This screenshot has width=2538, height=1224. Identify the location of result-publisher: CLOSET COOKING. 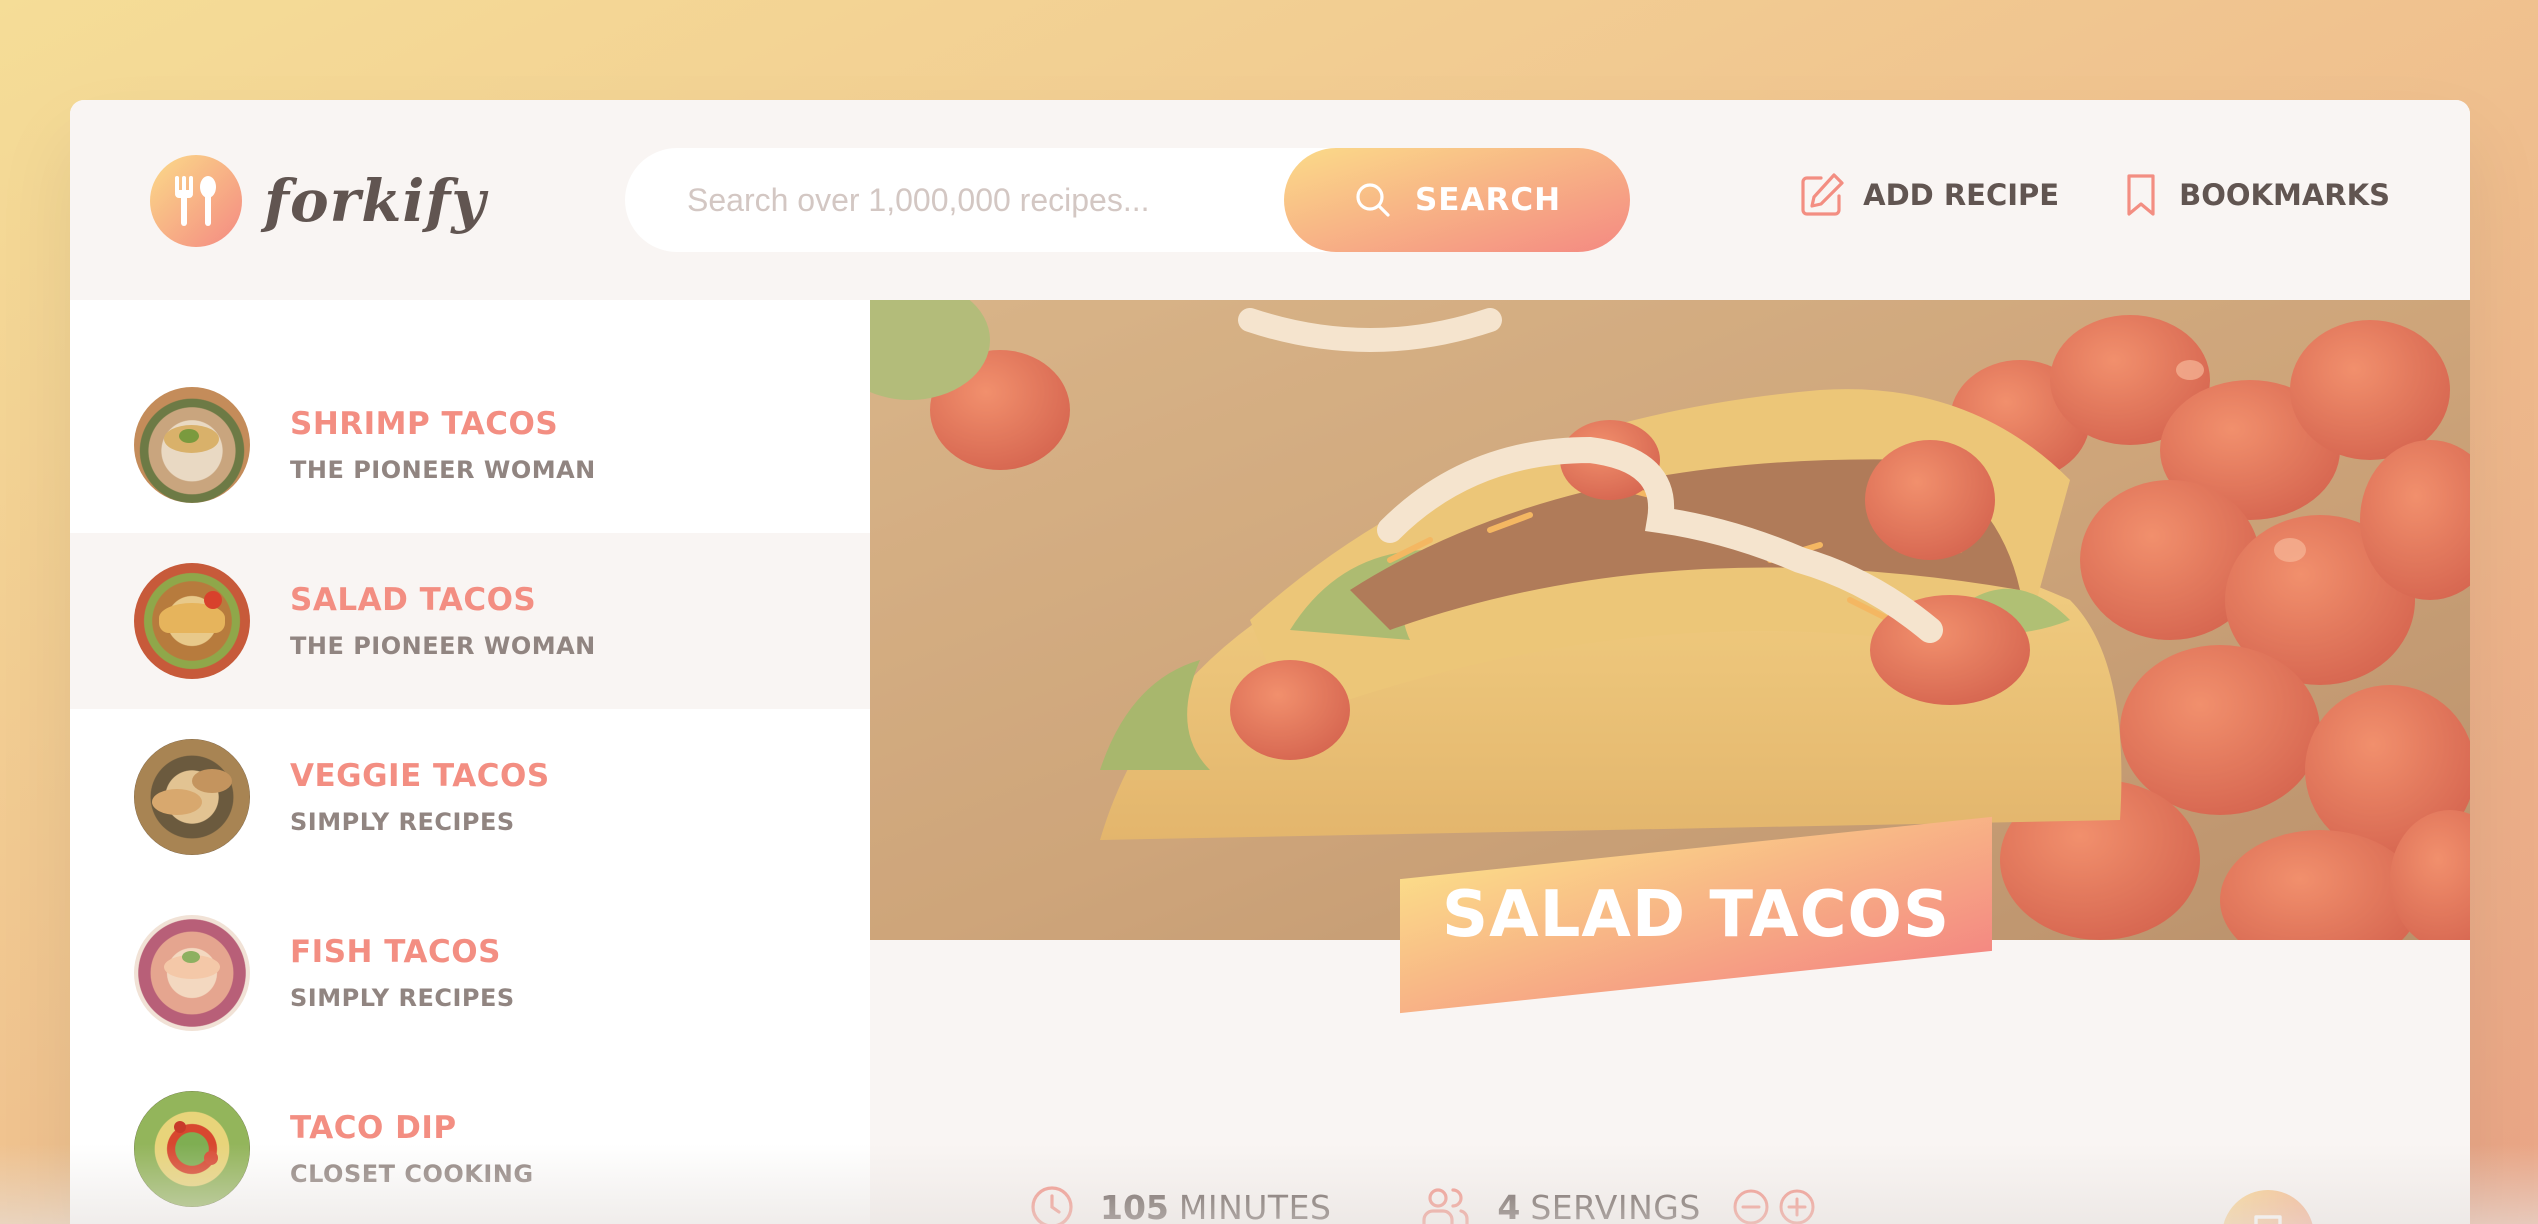
(412, 1174).